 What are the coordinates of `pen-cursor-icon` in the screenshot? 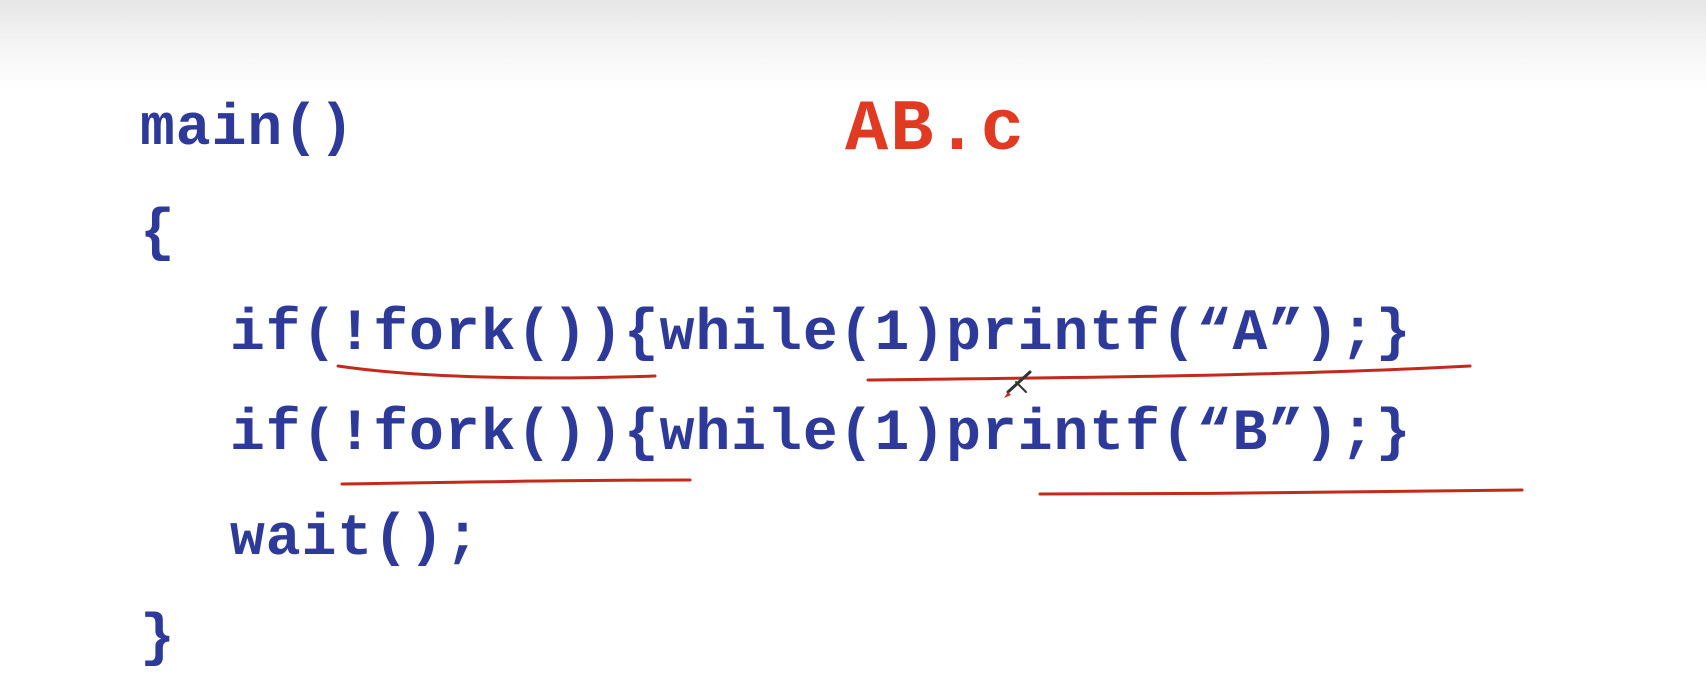 It's located at (1018, 384).